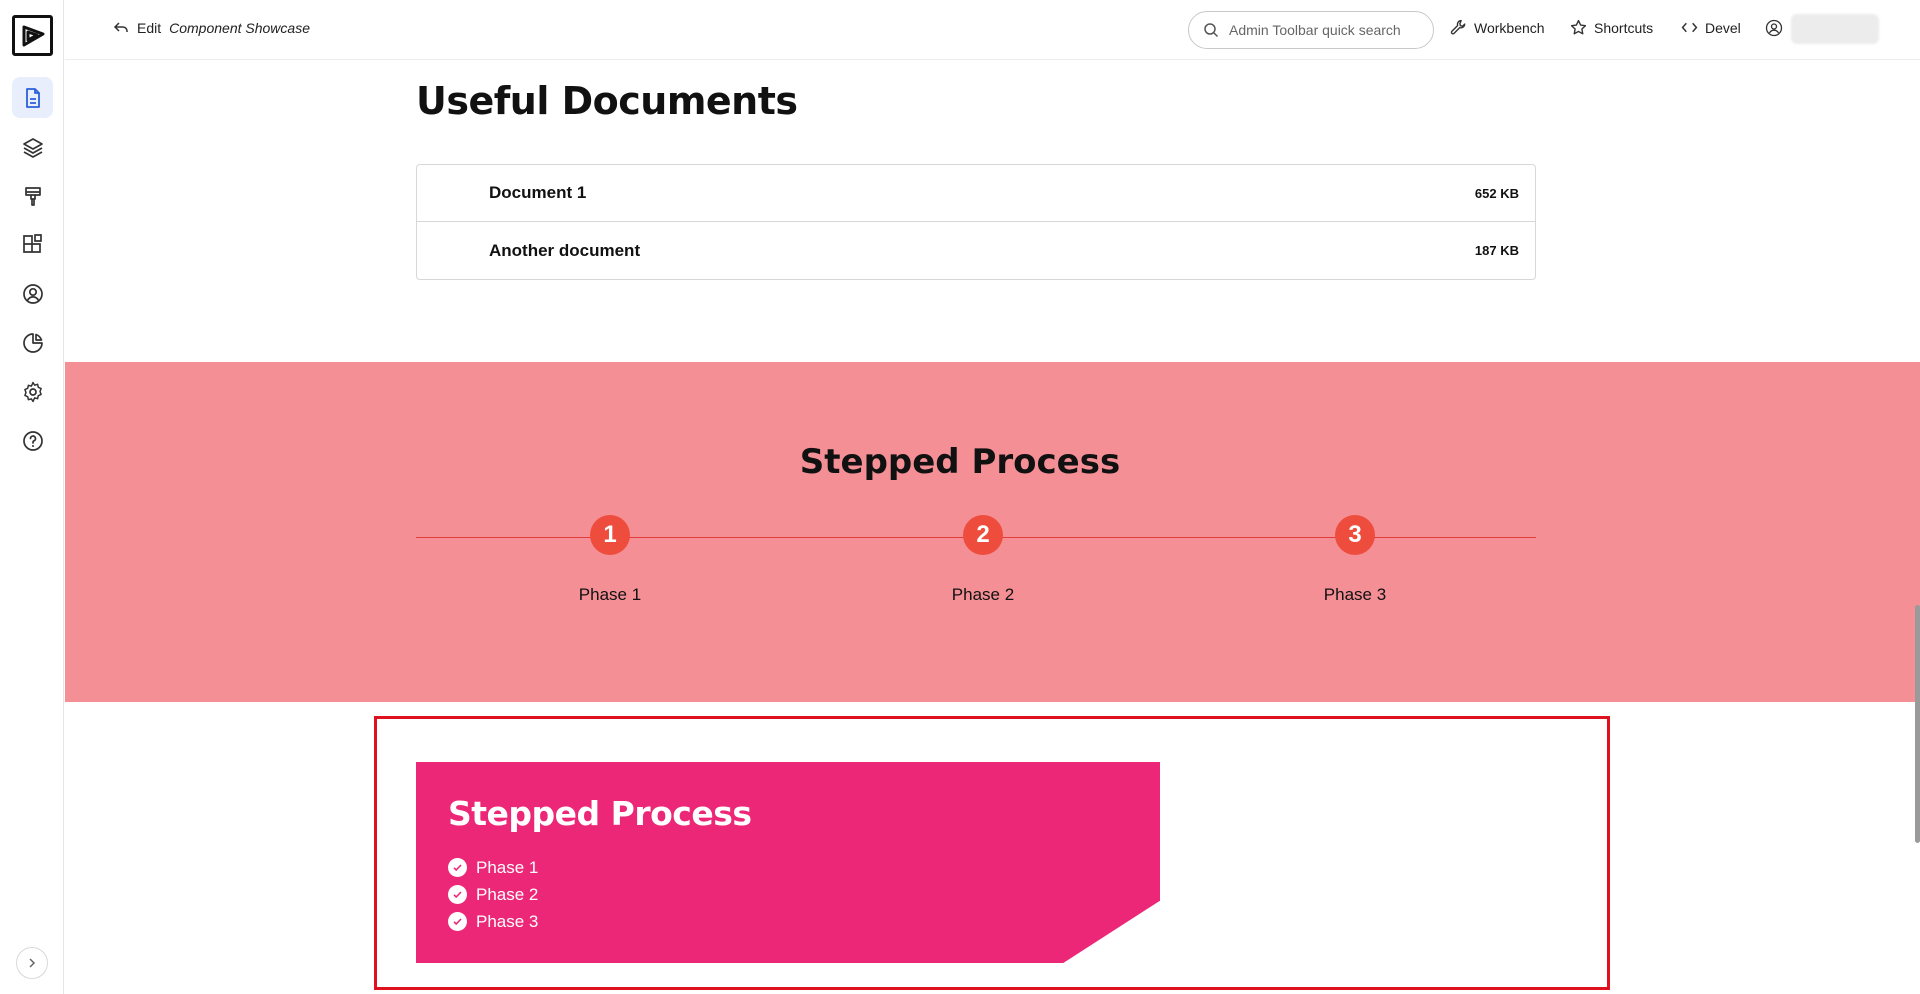 The height and width of the screenshot is (994, 1920). Describe the element at coordinates (607, 101) in the screenshot. I see `useful-documents-heading: Useful Documents` at that location.